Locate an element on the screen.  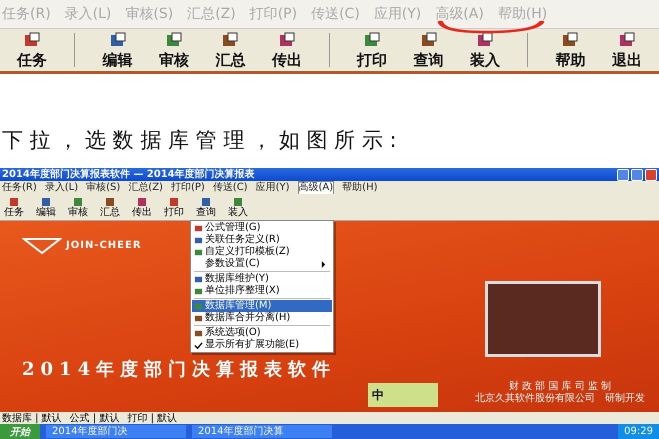
menu-option: 公式管理(G) is located at coordinates (262, 228).